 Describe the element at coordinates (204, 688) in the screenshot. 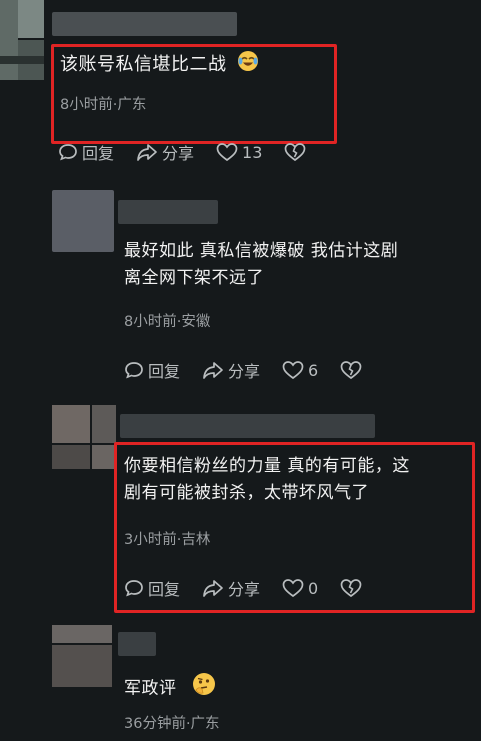

I see `thinking-emoji` at that location.